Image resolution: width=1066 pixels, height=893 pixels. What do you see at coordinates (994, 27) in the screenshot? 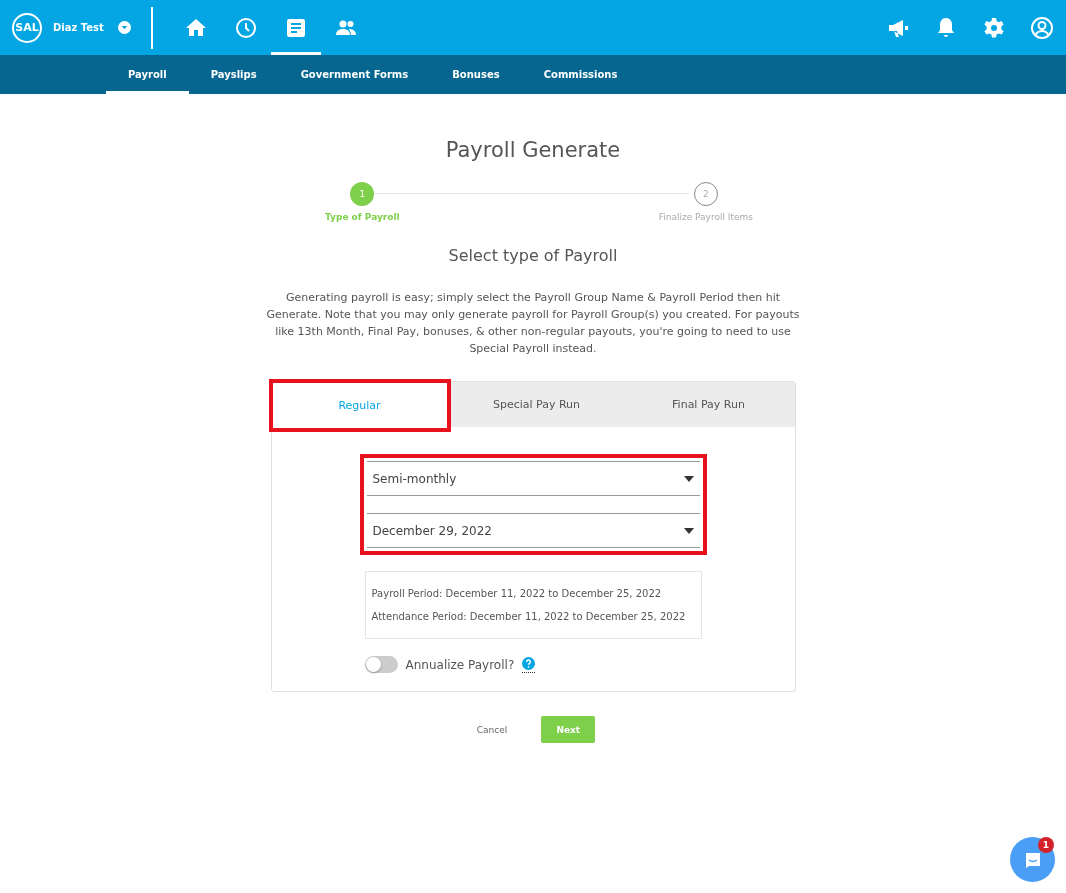
I see `settings-icon` at bounding box center [994, 27].